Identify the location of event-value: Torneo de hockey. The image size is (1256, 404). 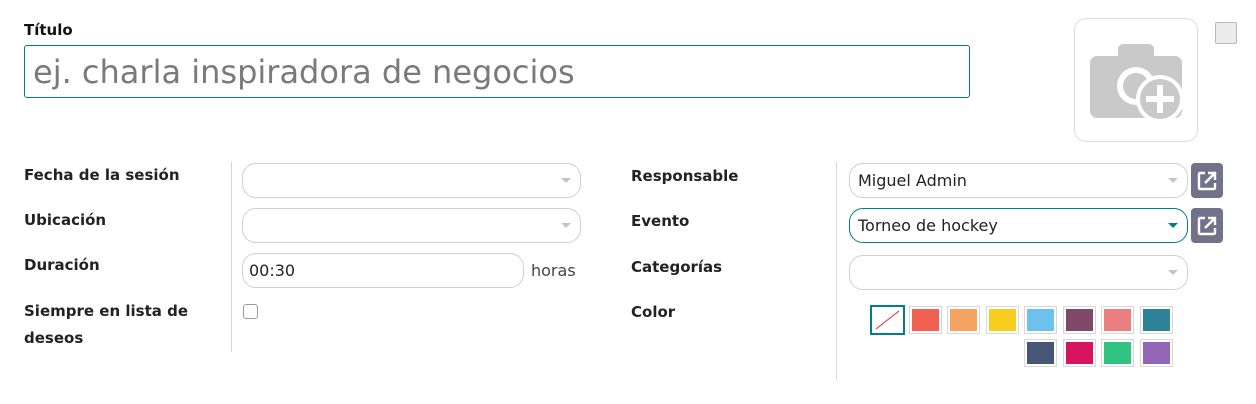
(928, 225).